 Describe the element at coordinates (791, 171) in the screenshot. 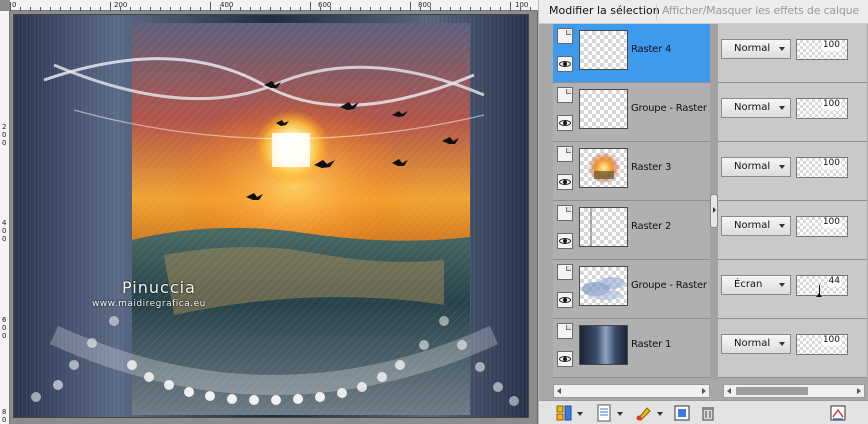

I see `layer-row-right: Normal 100` at that location.